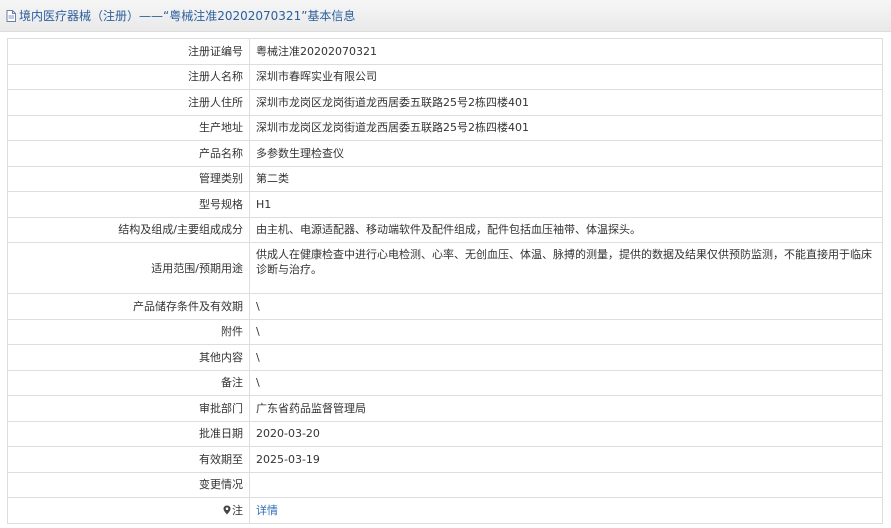 This screenshot has width=891, height=528. Describe the element at coordinates (128, 178) in the screenshot. I see `field-label: 管理类别` at that location.